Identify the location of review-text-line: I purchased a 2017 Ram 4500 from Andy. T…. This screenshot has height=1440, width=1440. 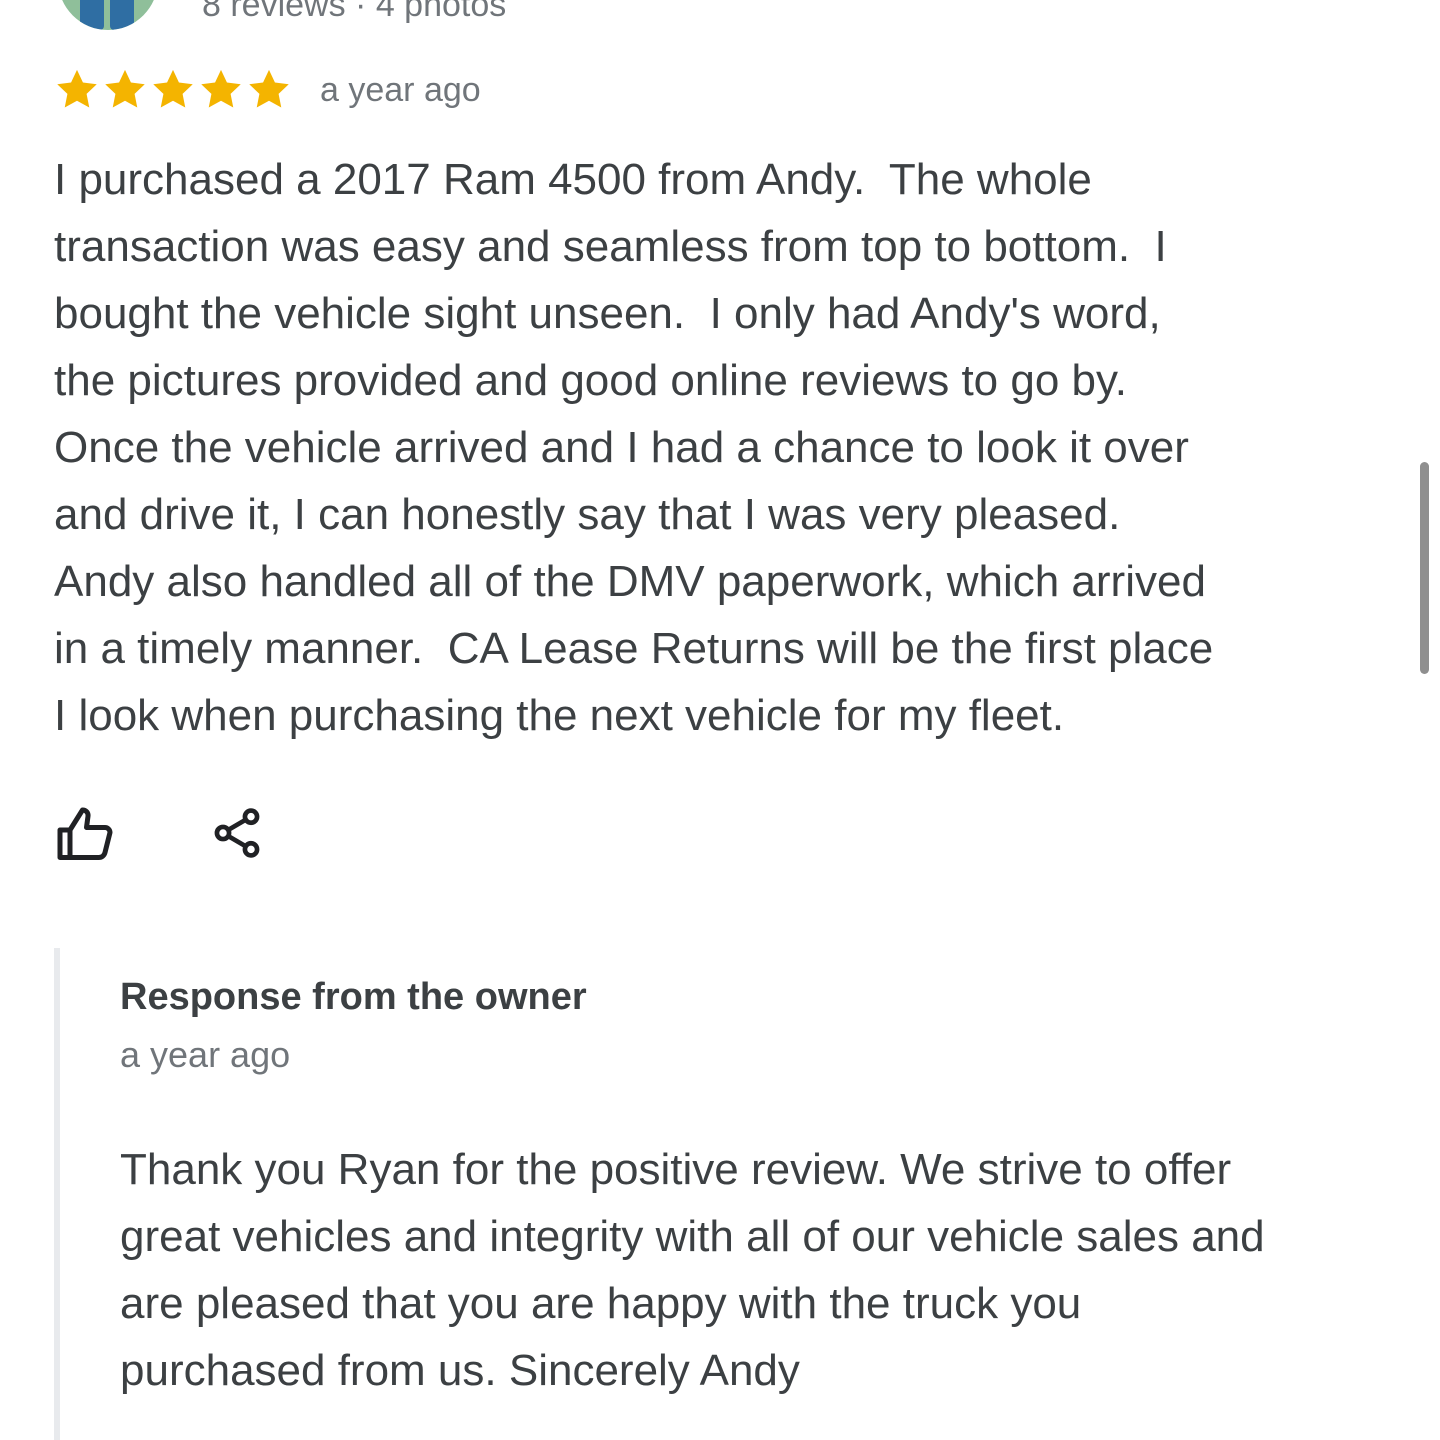
(573, 179).